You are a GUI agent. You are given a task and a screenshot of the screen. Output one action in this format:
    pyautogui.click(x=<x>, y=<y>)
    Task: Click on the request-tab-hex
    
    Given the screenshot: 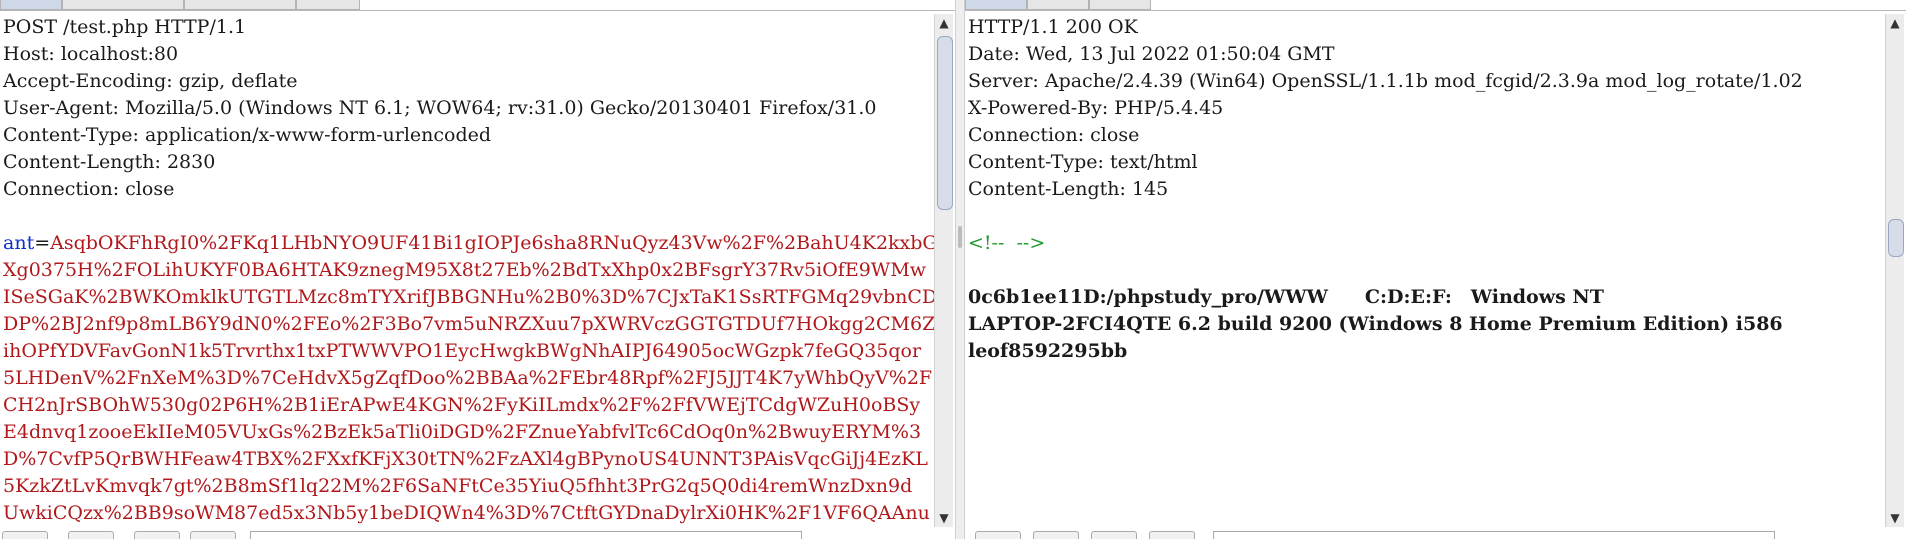 What is the action you would take?
    pyautogui.click(x=328, y=5)
    